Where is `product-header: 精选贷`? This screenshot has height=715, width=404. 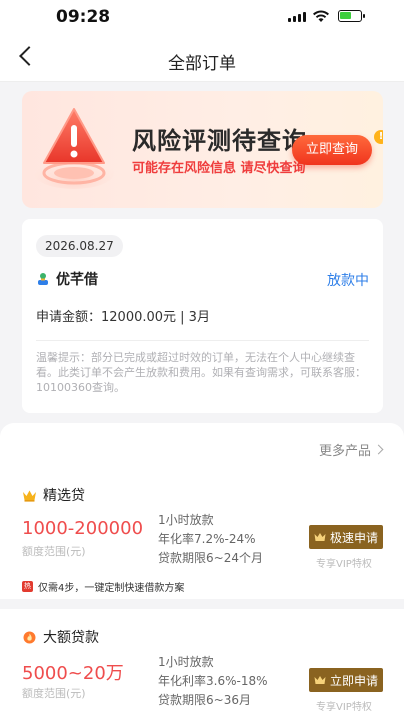 product-header: 精选贷 is located at coordinates (53, 495).